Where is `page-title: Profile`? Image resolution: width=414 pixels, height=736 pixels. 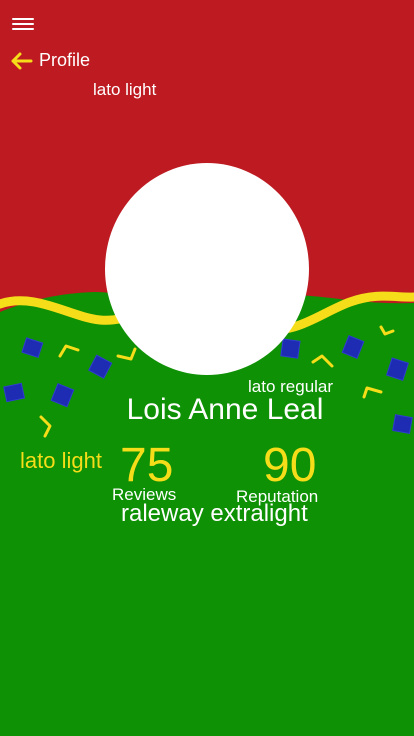 page-title: Profile is located at coordinates (65, 60).